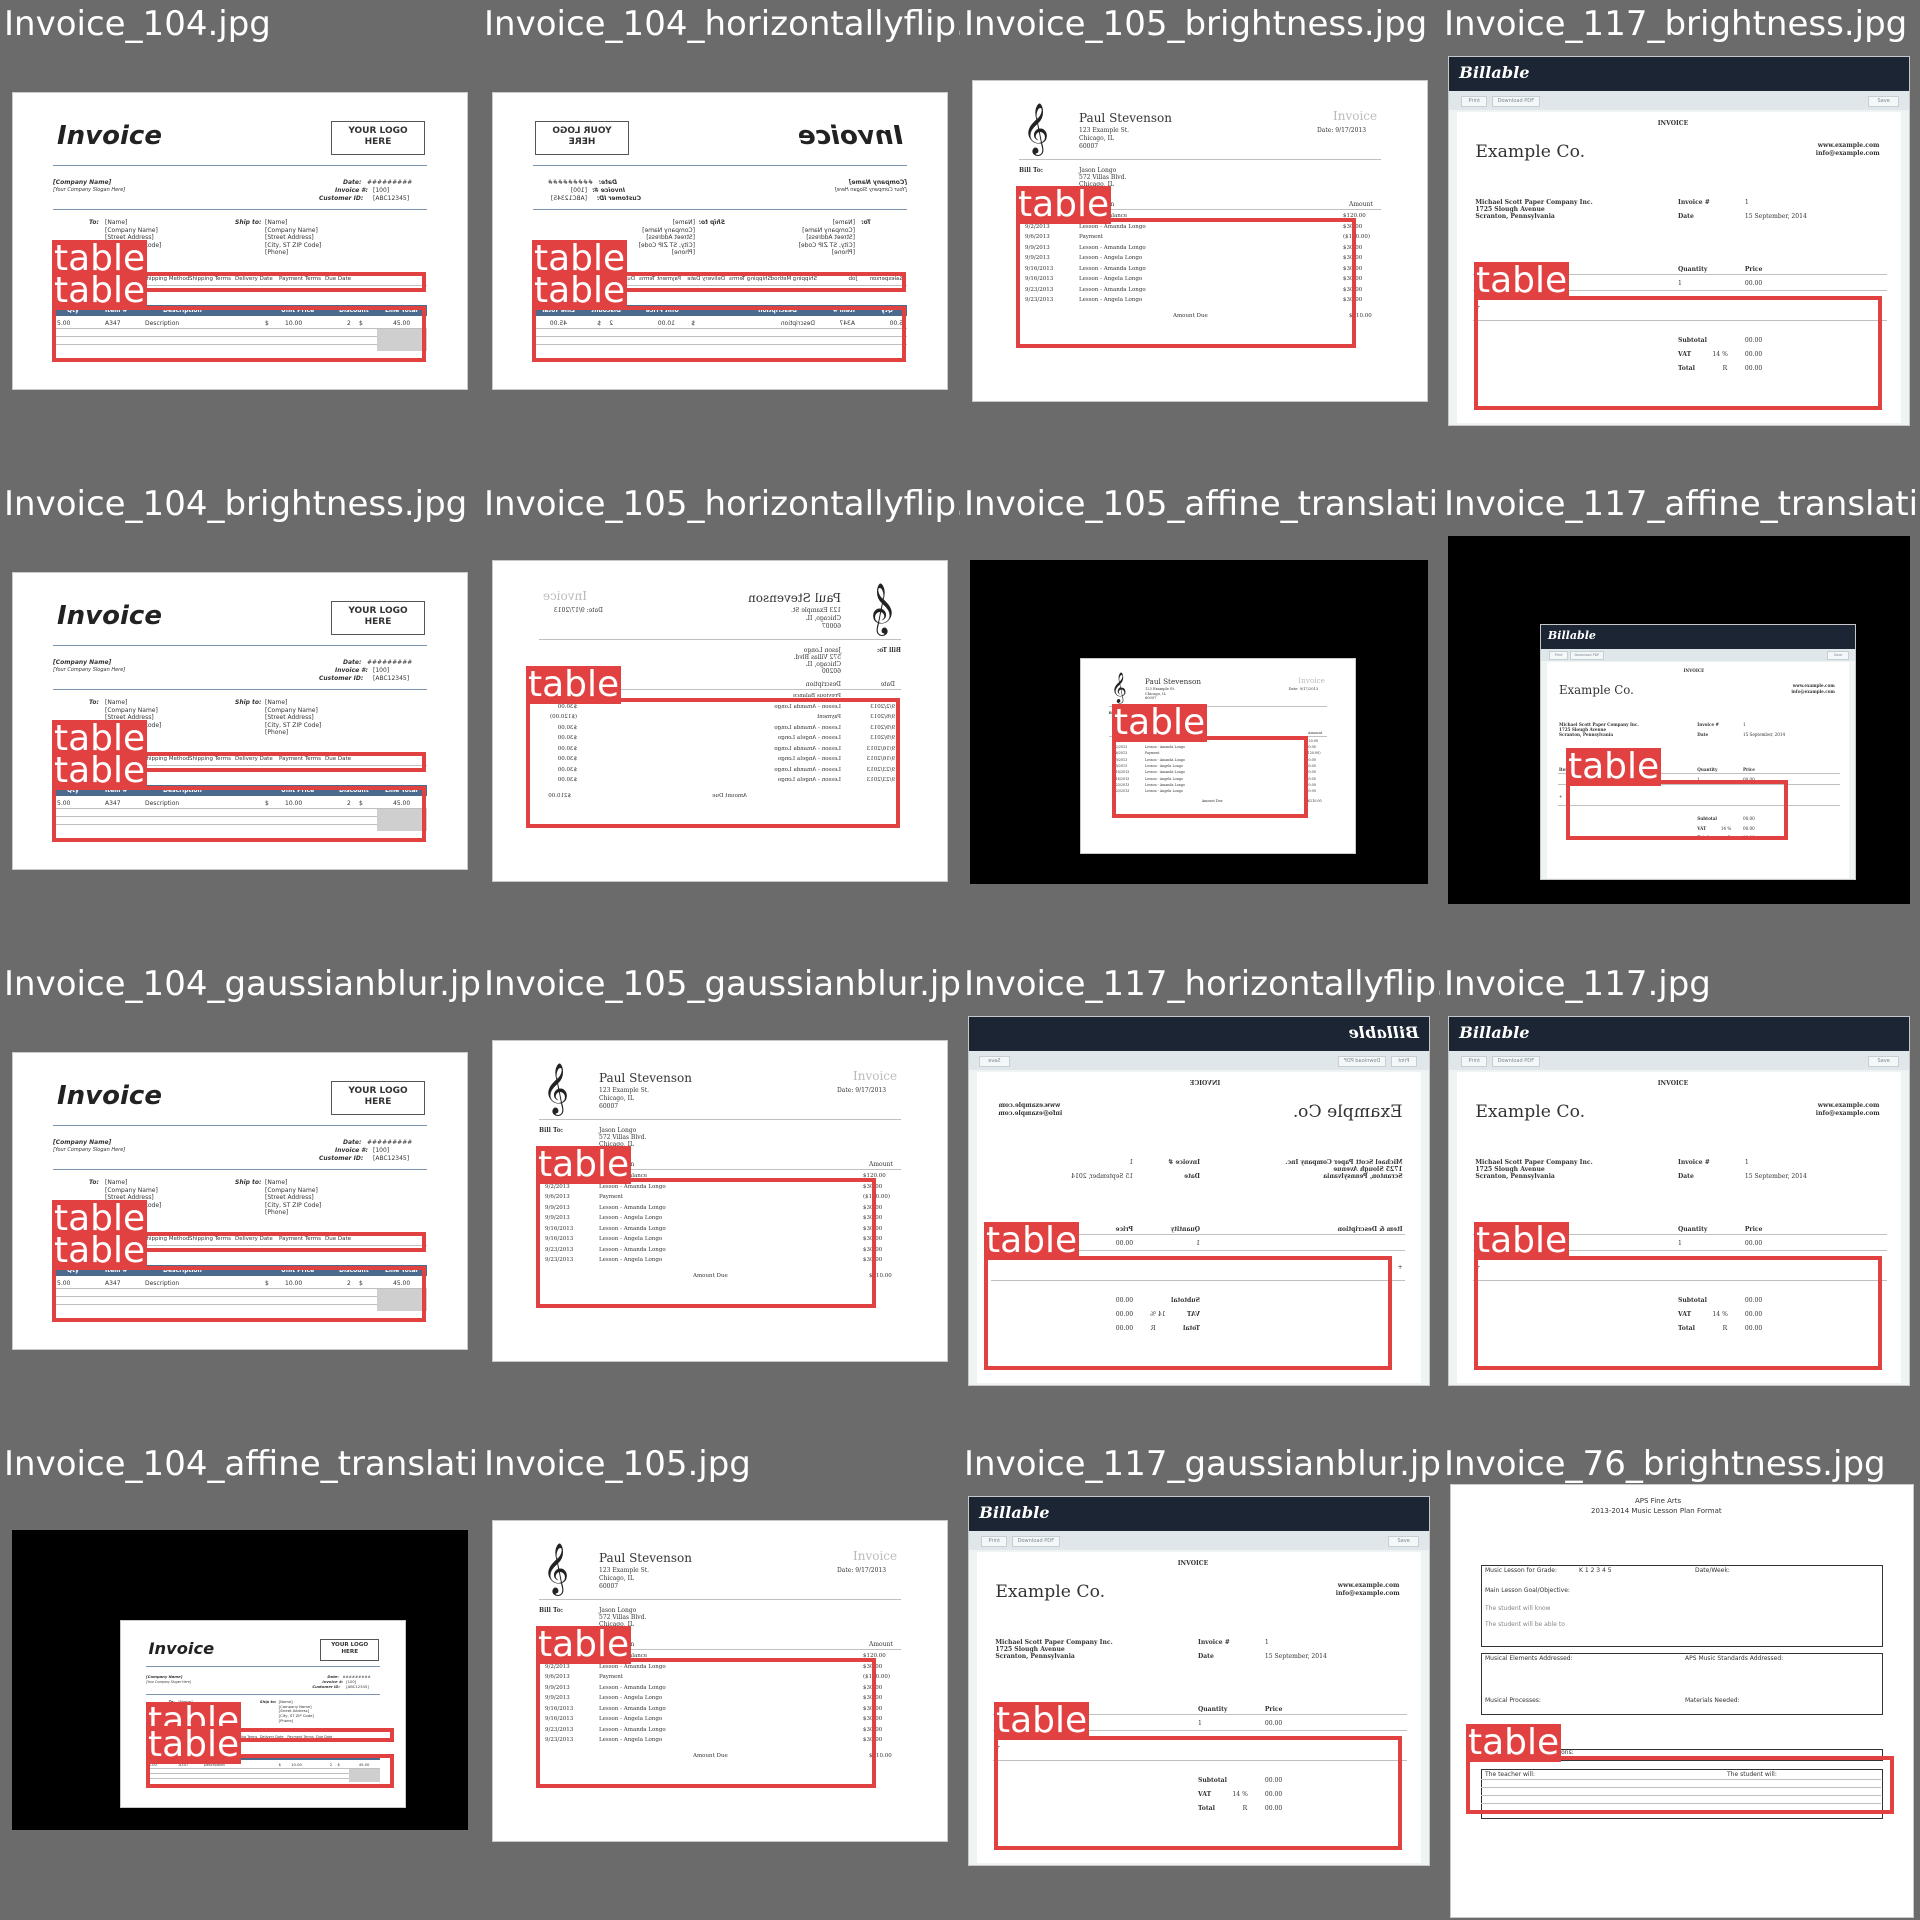 The width and height of the screenshot is (1920, 1920). What do you see at coordinates (1676, 24) in the screenshot?
I see `cell-filename: Invoice_117_brightness.jpg` at bounding box center [1676, 24].